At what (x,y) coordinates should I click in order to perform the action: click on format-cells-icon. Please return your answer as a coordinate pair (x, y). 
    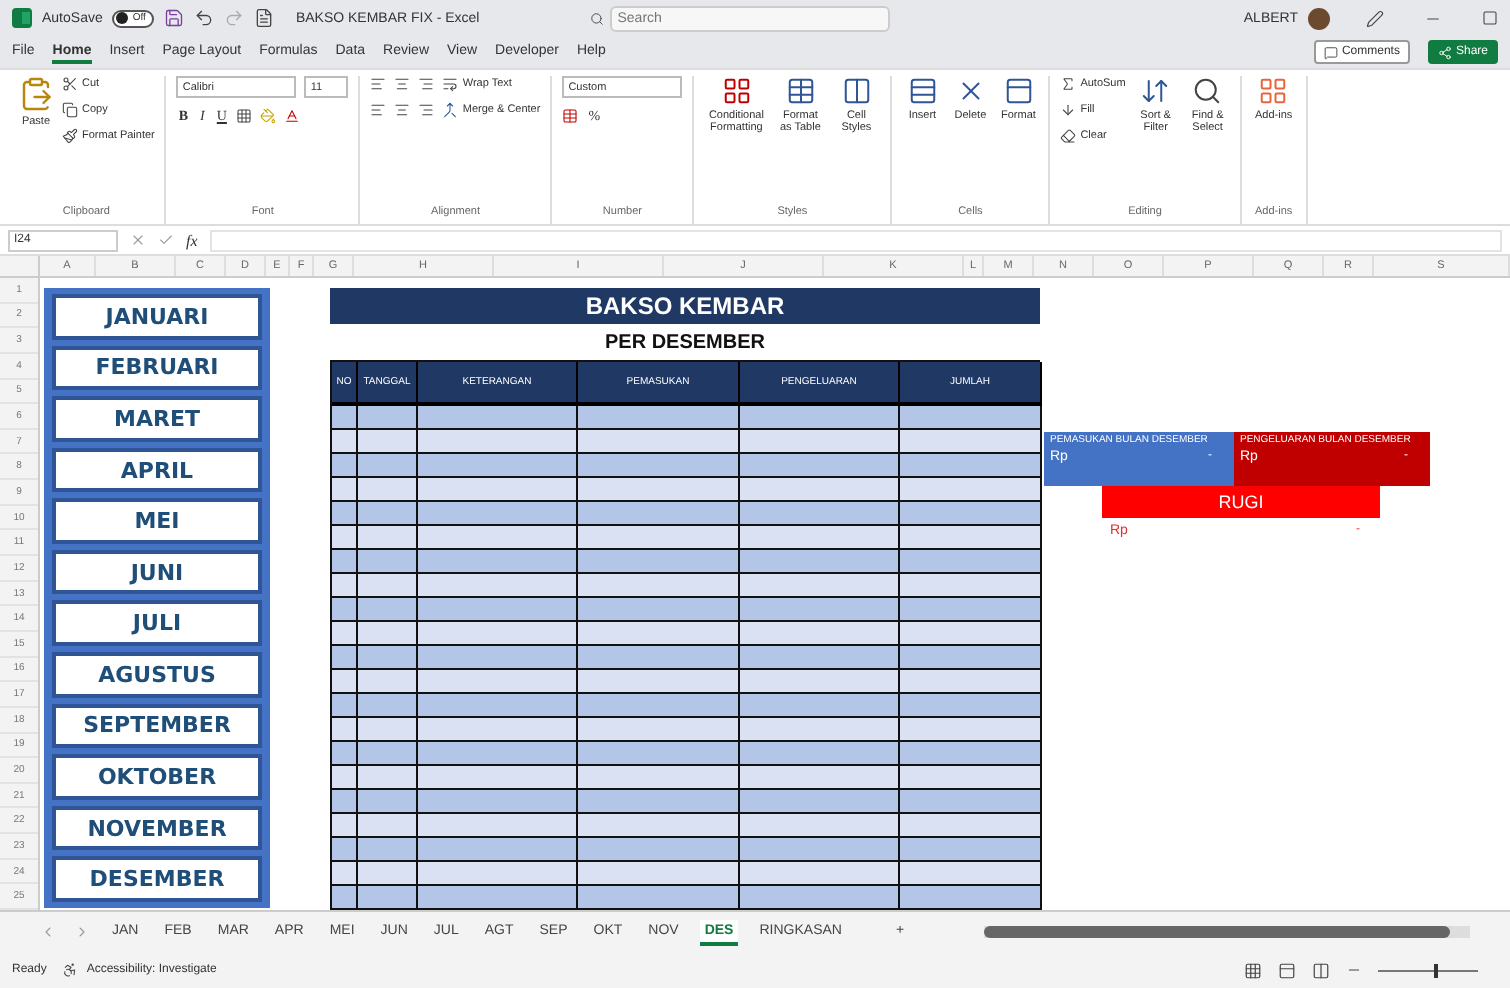
    Looking at the image, I should click on (1018, 91).